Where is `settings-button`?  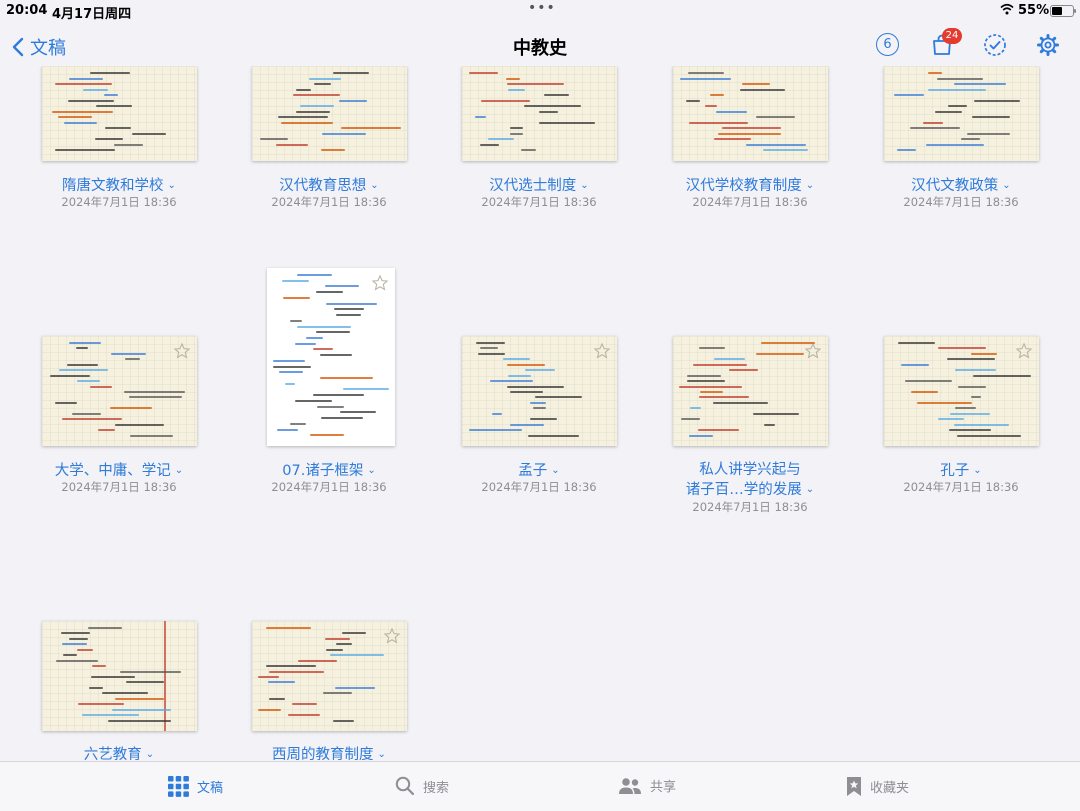
settings-button is located at coordinates (1048, 45).